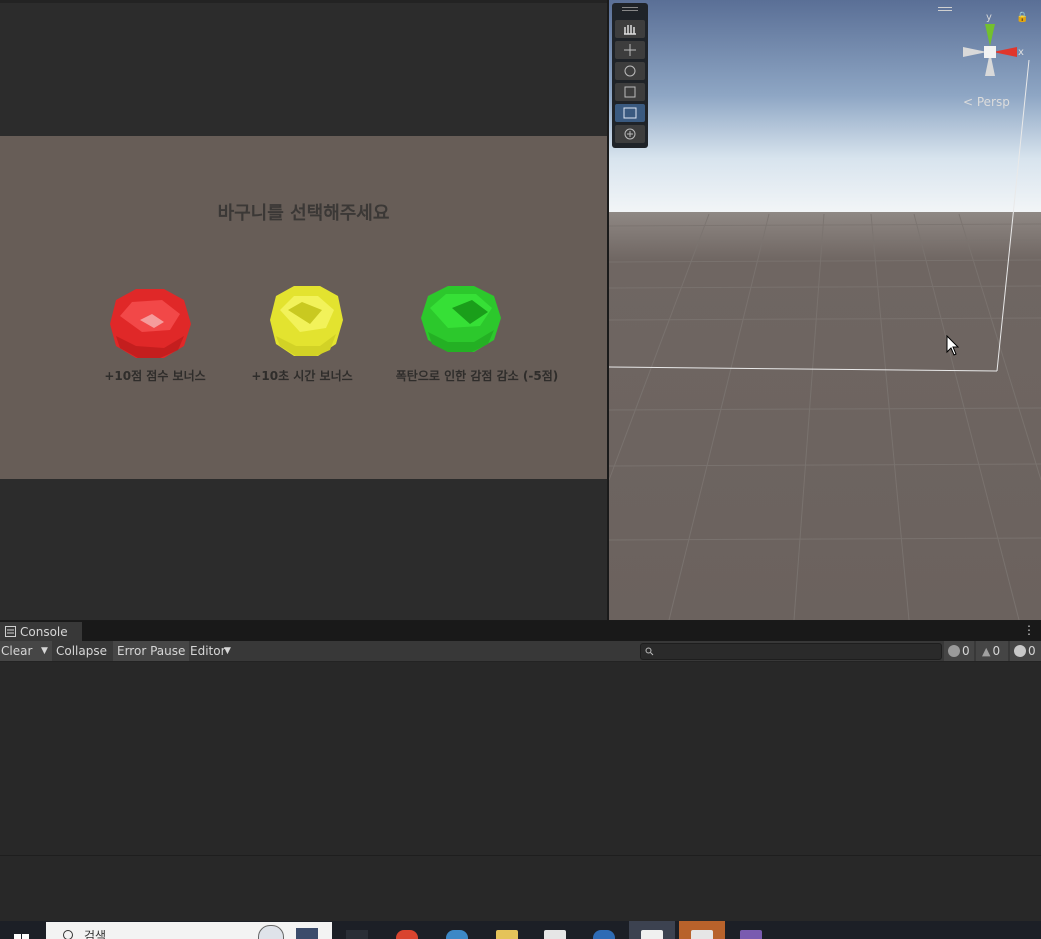  I want to click on rect-tool-button, so click(630, 113).